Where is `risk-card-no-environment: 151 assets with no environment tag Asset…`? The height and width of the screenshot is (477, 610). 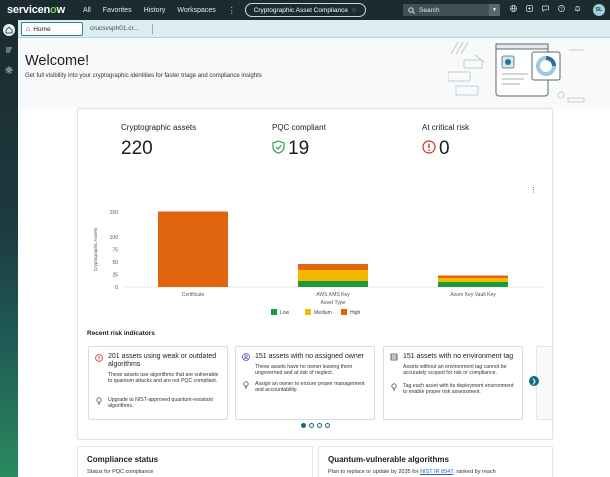 risk-card-no-environment: 151 assets with no environment tag Asset… is located at coordinates (453, 383).